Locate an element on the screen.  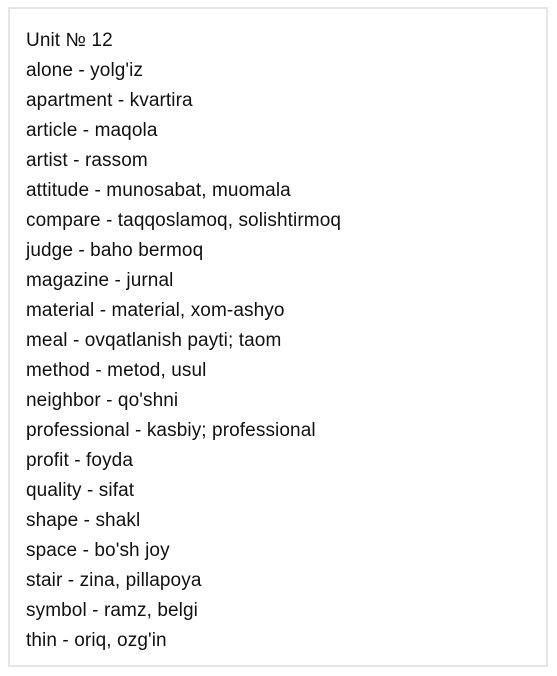
vocab-entry: method - metod, usul is located at coordinates (116, 370).